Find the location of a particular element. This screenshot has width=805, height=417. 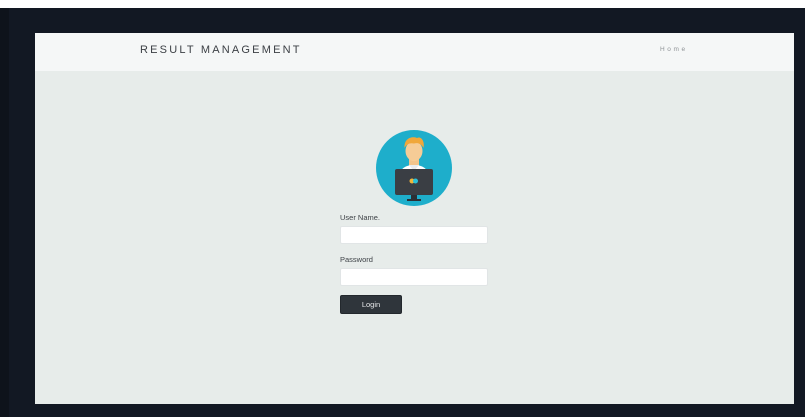

login-button: Login is located at coordinates (371, 304).